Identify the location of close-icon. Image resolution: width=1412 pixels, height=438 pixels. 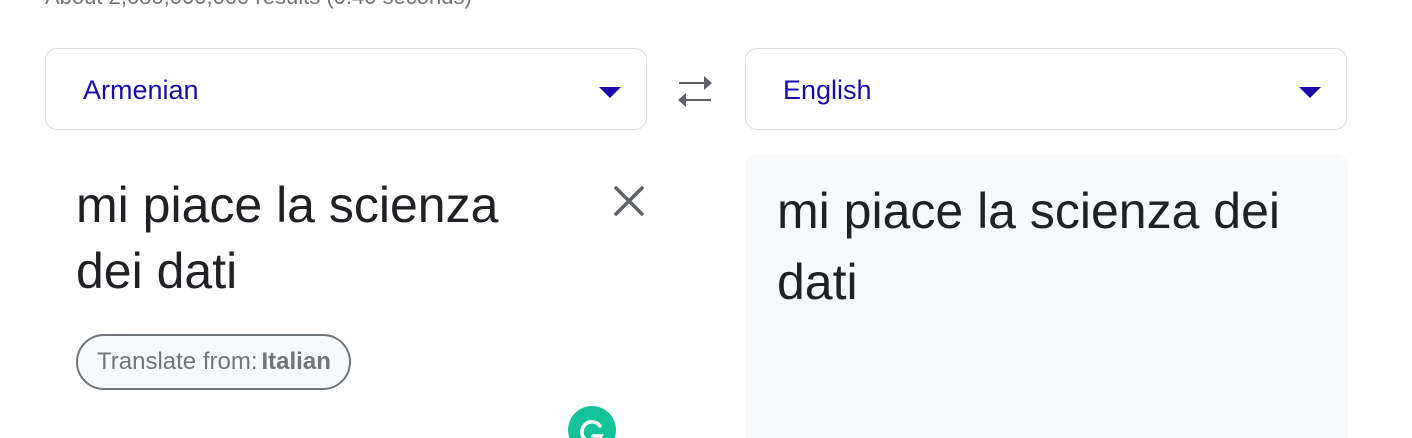
(629, 201).